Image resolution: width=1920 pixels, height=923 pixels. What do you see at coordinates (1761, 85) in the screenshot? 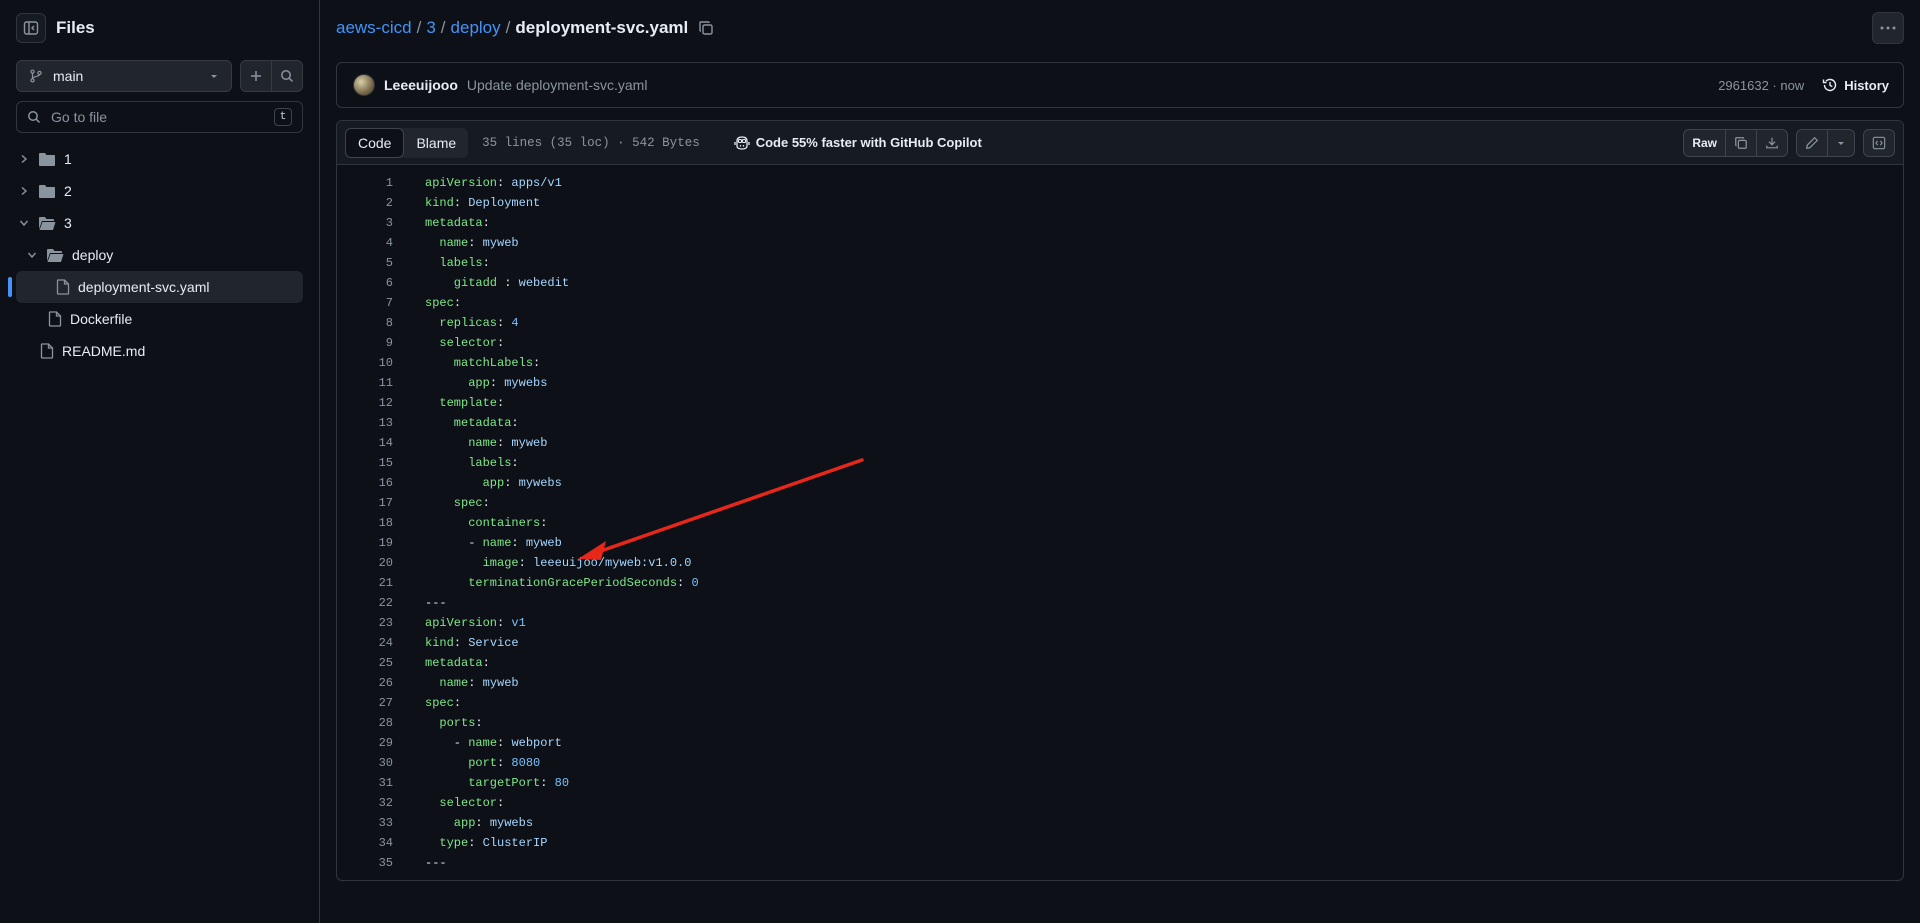
I see `commit-sha-time: 2961632 · now` at bounding box center [1761, 85].